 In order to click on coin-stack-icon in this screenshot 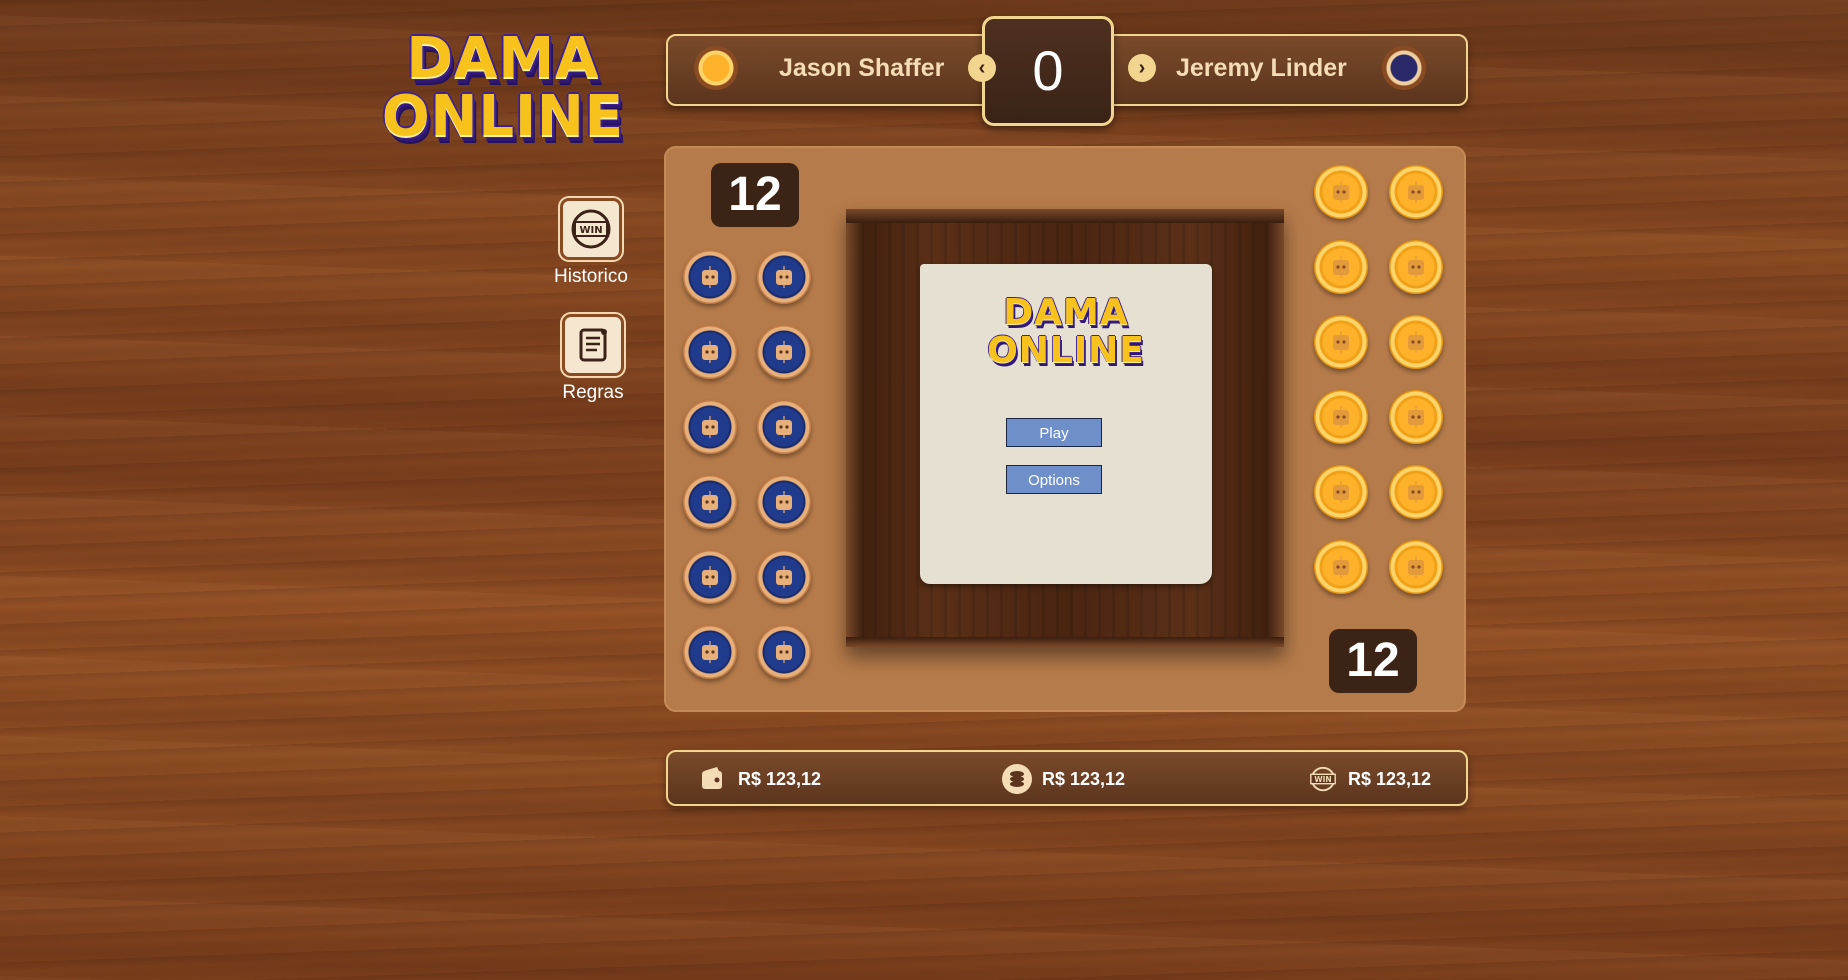, I will do `click(1017, 779)`.